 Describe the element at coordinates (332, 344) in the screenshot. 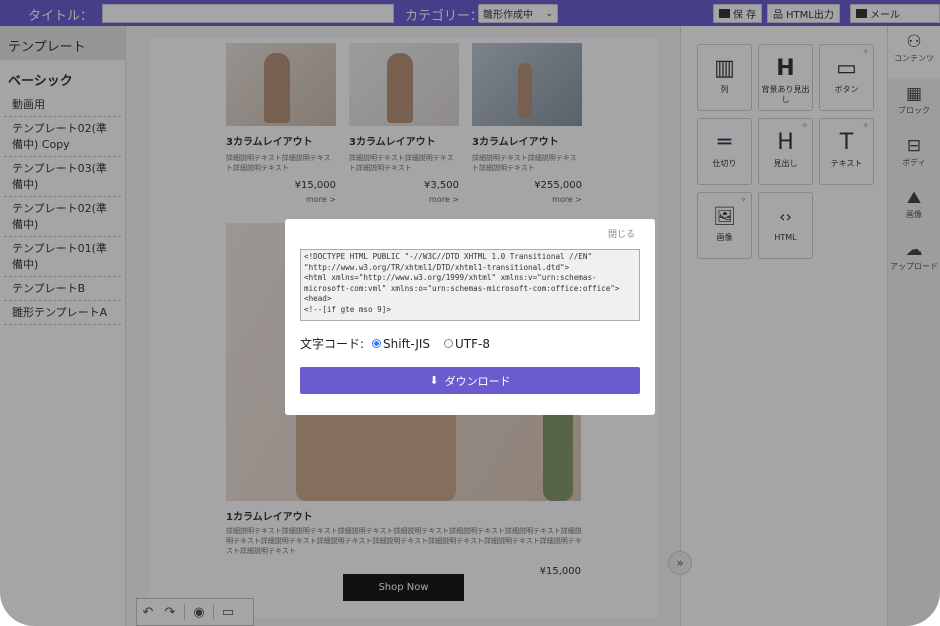

I see `encoding-label: 文字コード:` at that location.